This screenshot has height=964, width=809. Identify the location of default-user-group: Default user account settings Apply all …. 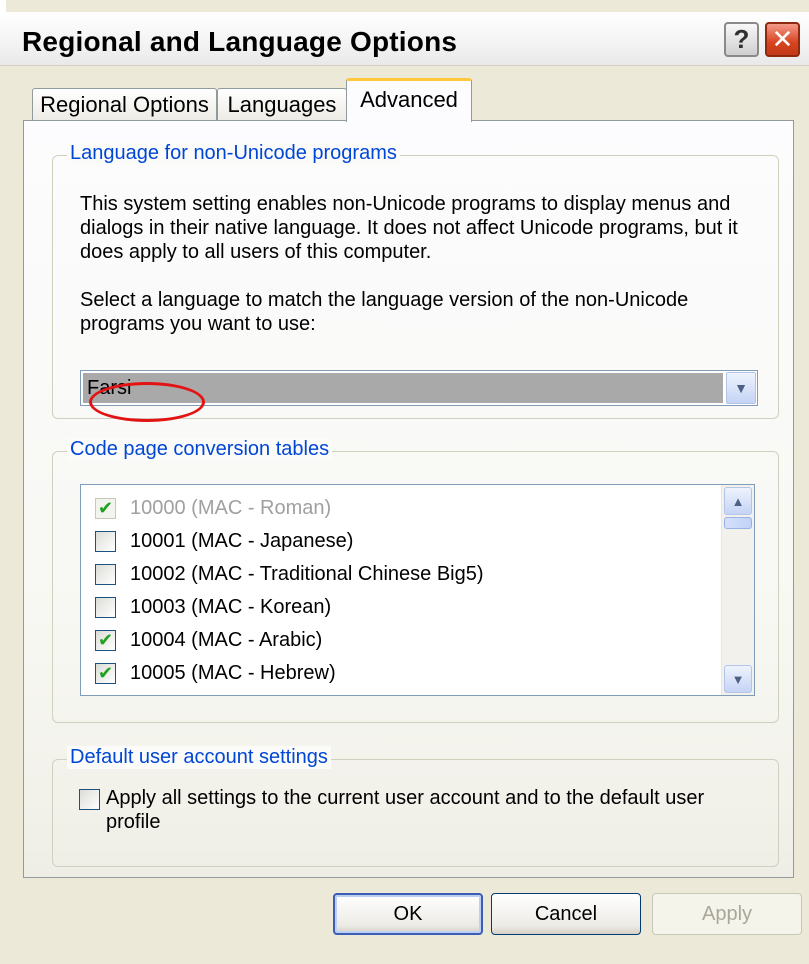
(415, 806).